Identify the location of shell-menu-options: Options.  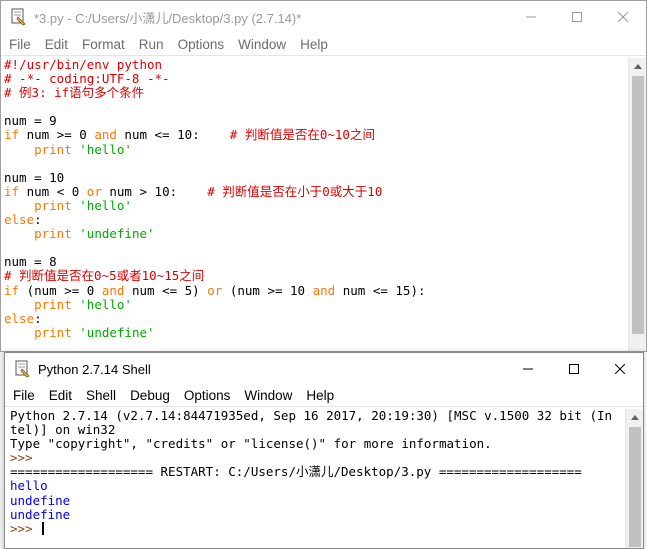
(206, 395).